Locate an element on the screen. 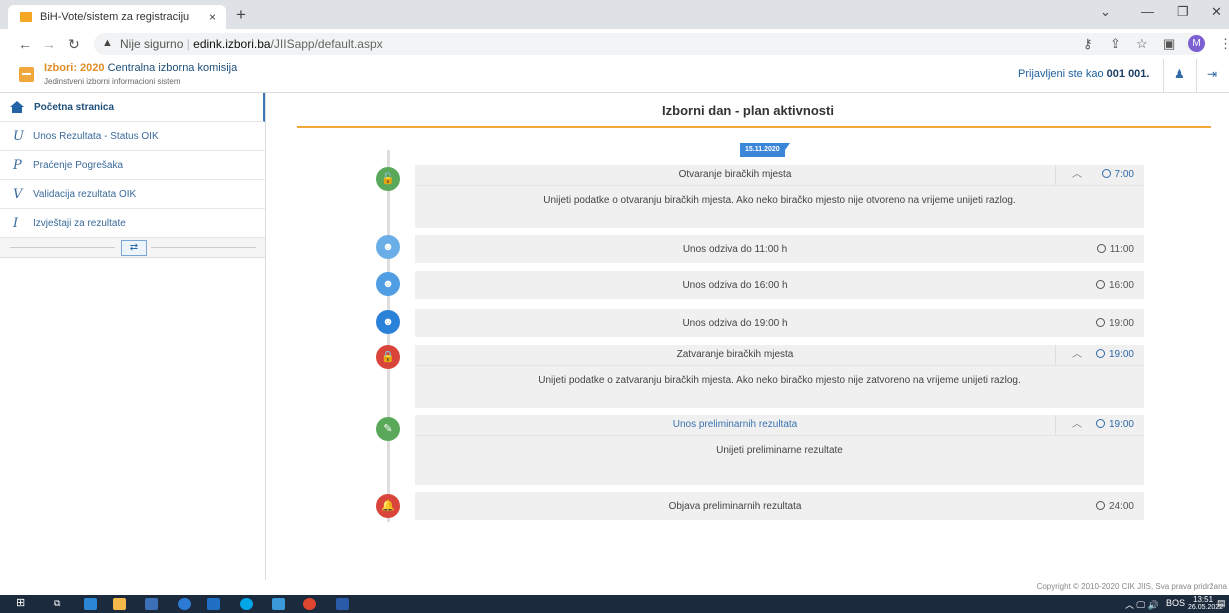 This screenshot has width=1229, height=613. tab-search-chevron-icon: ⌄ is located at coordinates (1105, 12).